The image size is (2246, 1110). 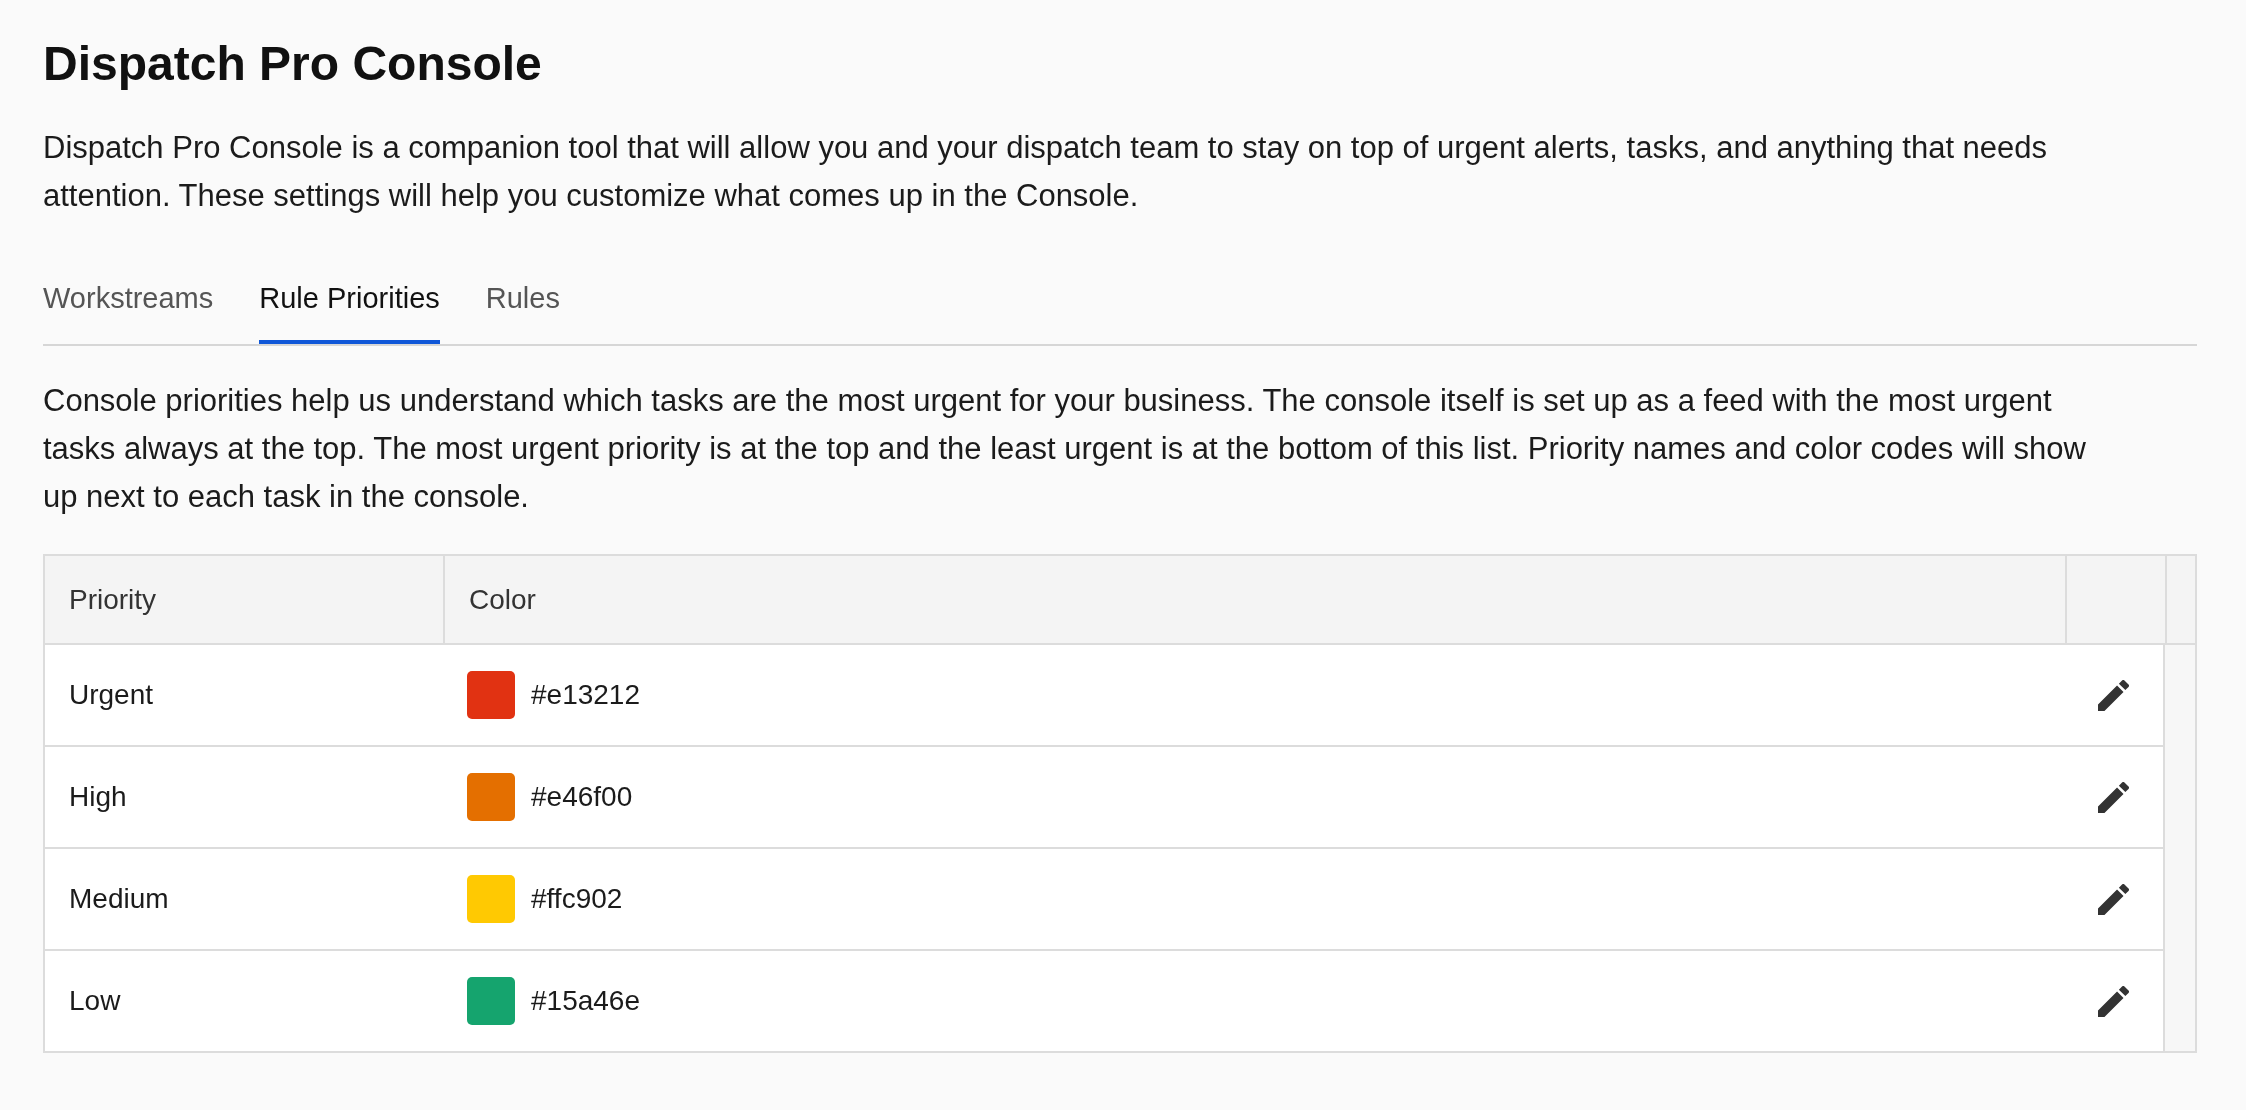 What do you see at coordinates (522, 312) in the screenshot?
I see `tab: Rules` at bounding box center [522, 312].